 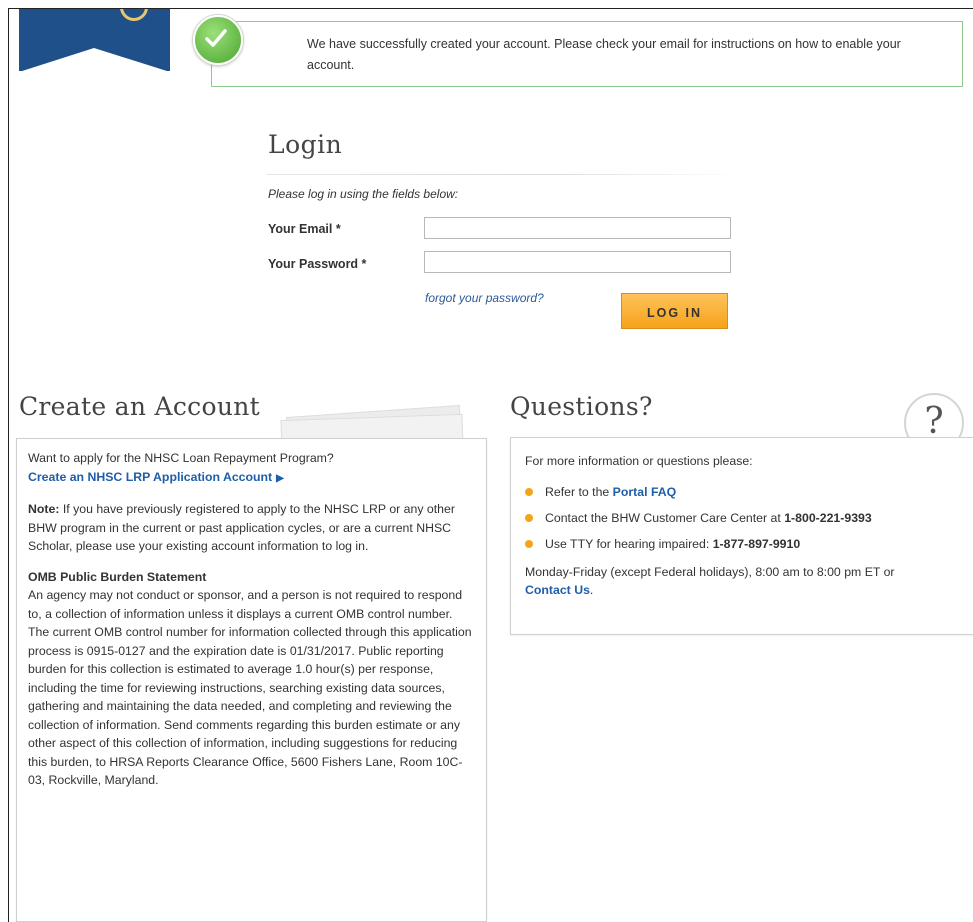 What do you see at coordinates (218, 40) in the screenshot?
I see `checkmark-icon` at bounding box center [218, 40].